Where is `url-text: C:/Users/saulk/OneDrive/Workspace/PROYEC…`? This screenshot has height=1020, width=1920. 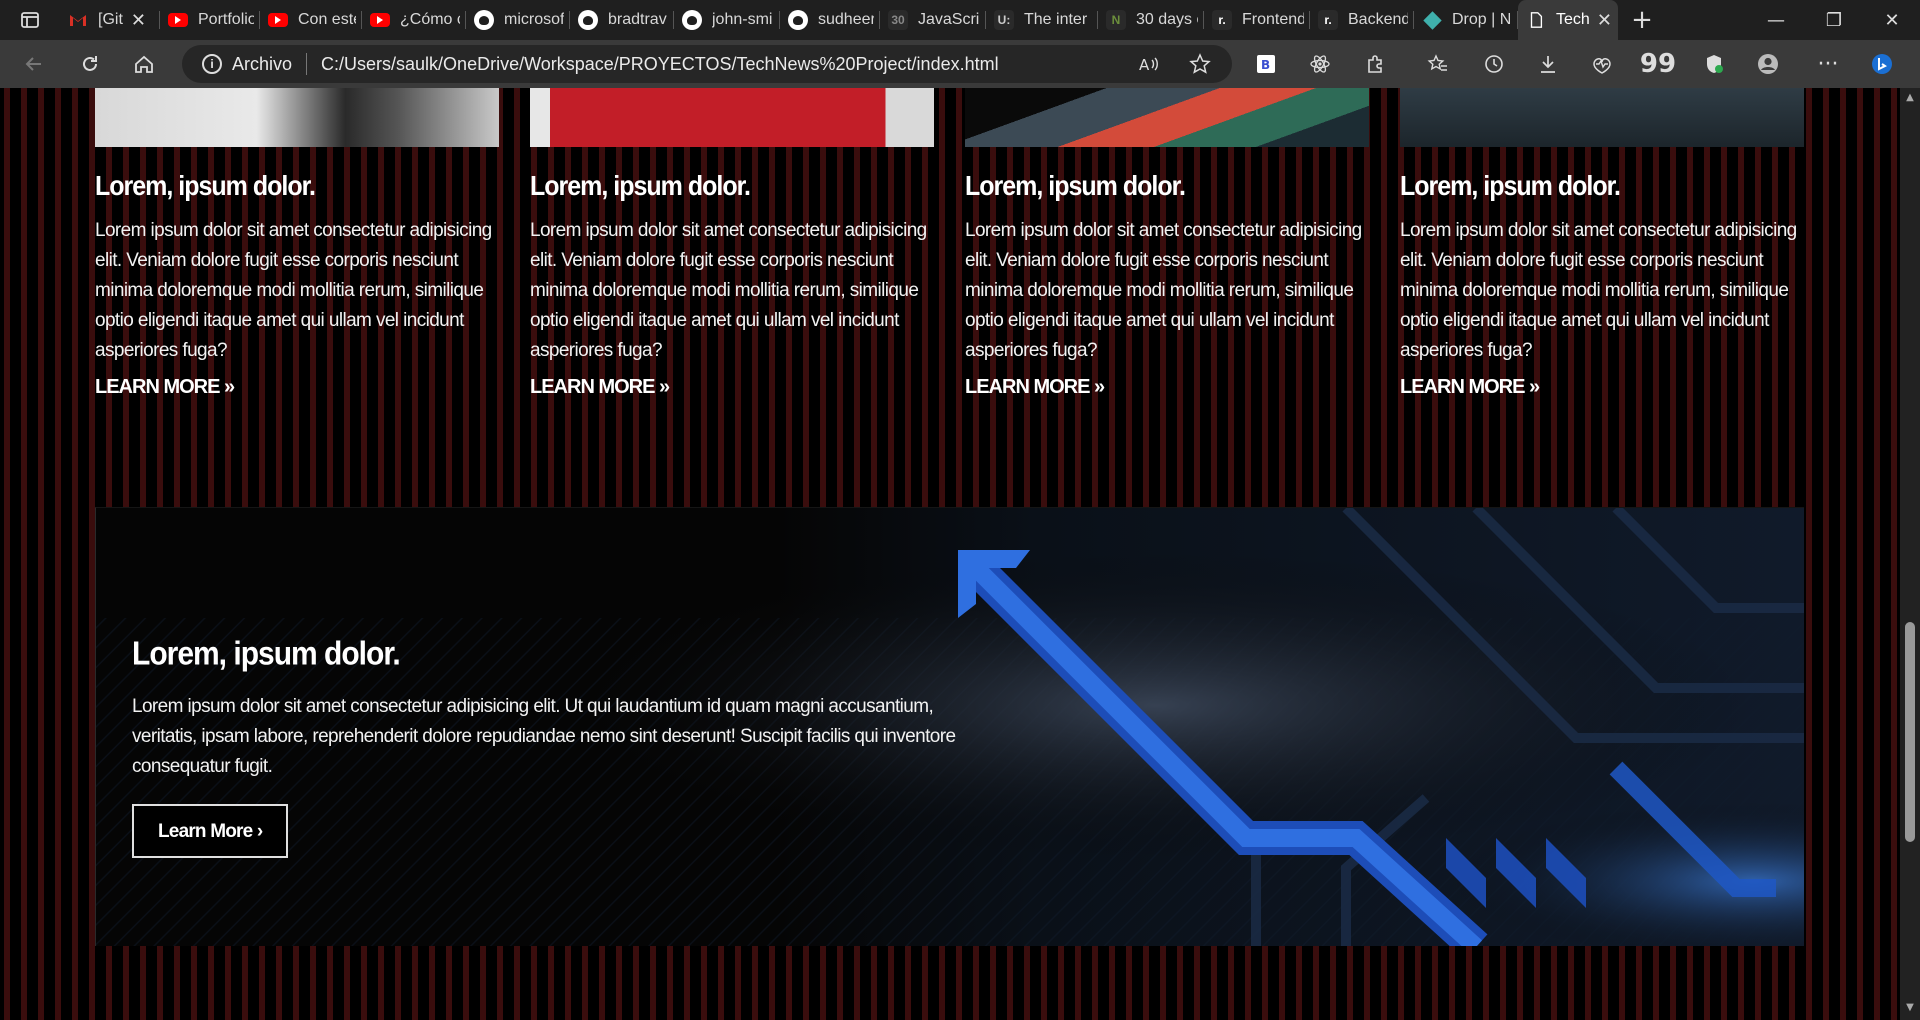
url-text: C:/Users/saulk/OneDrive/Workspace/PROYEC… is located at coordinates (660, 64).